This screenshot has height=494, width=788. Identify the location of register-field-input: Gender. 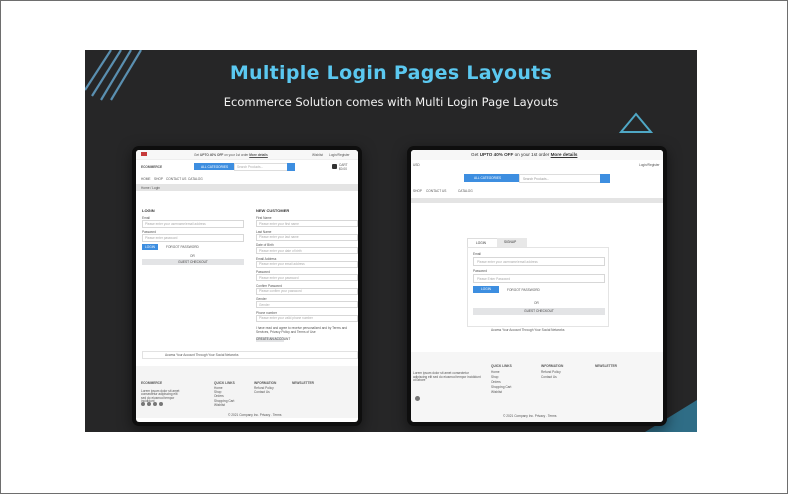
(307, 304).